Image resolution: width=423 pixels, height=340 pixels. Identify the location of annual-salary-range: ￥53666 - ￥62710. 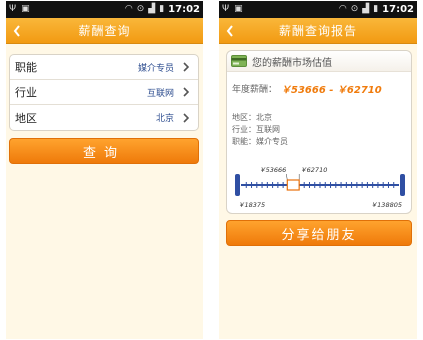
(331, 90).